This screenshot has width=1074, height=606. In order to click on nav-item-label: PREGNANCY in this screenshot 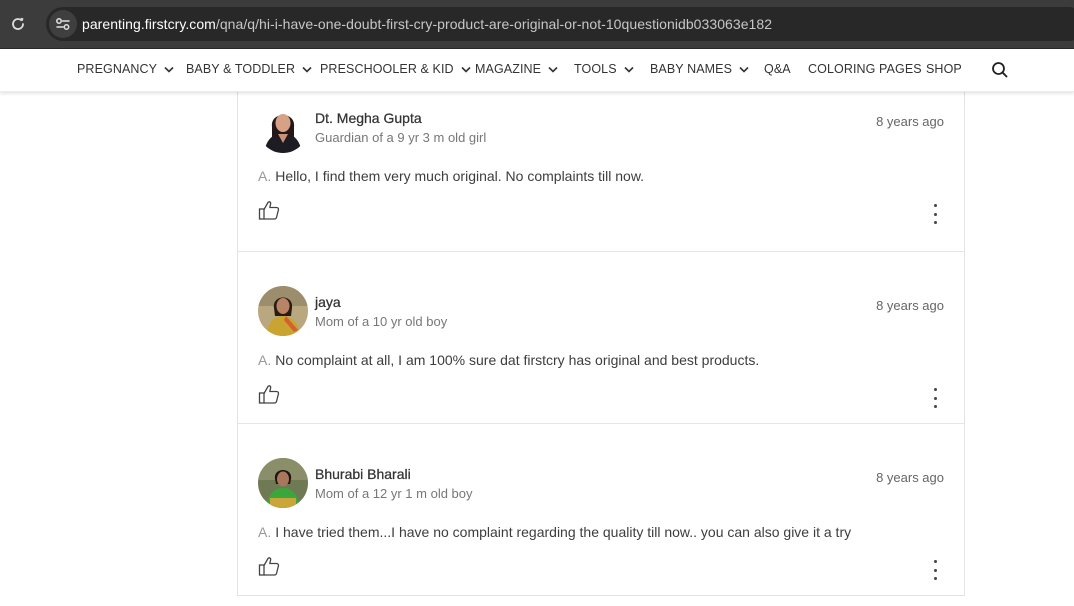, I will do `click(117, 69)`.